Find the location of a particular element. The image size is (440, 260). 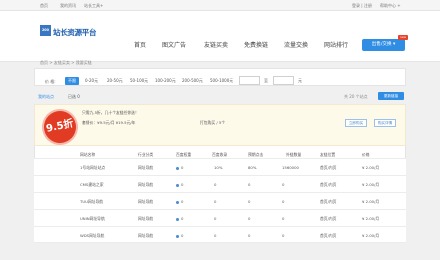

table-row: TUU网址导航 网址导航 0 0 0 0 首页/内页 ¥ 2.00/月 is located at coordinates (220, 200).